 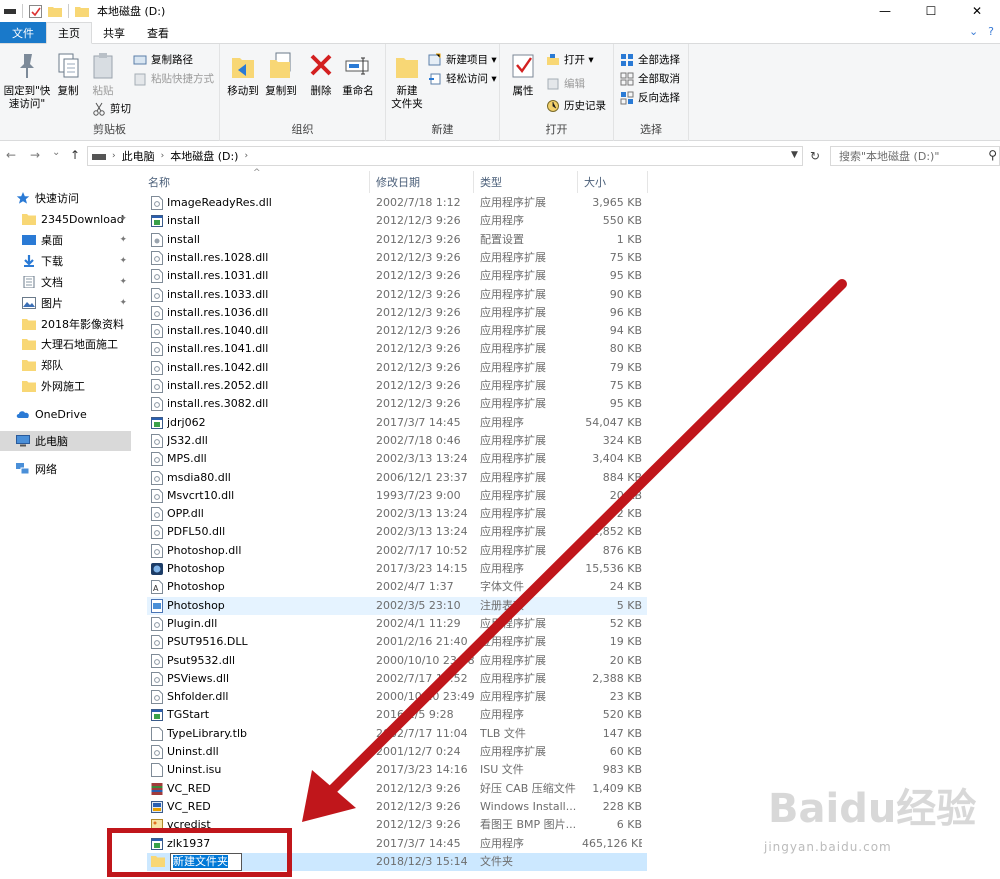 I want to click on file-row: Psut9532.dll 2000/10/10 23:48 应用程序扩展 20 KB, so click(x=397, y=661).